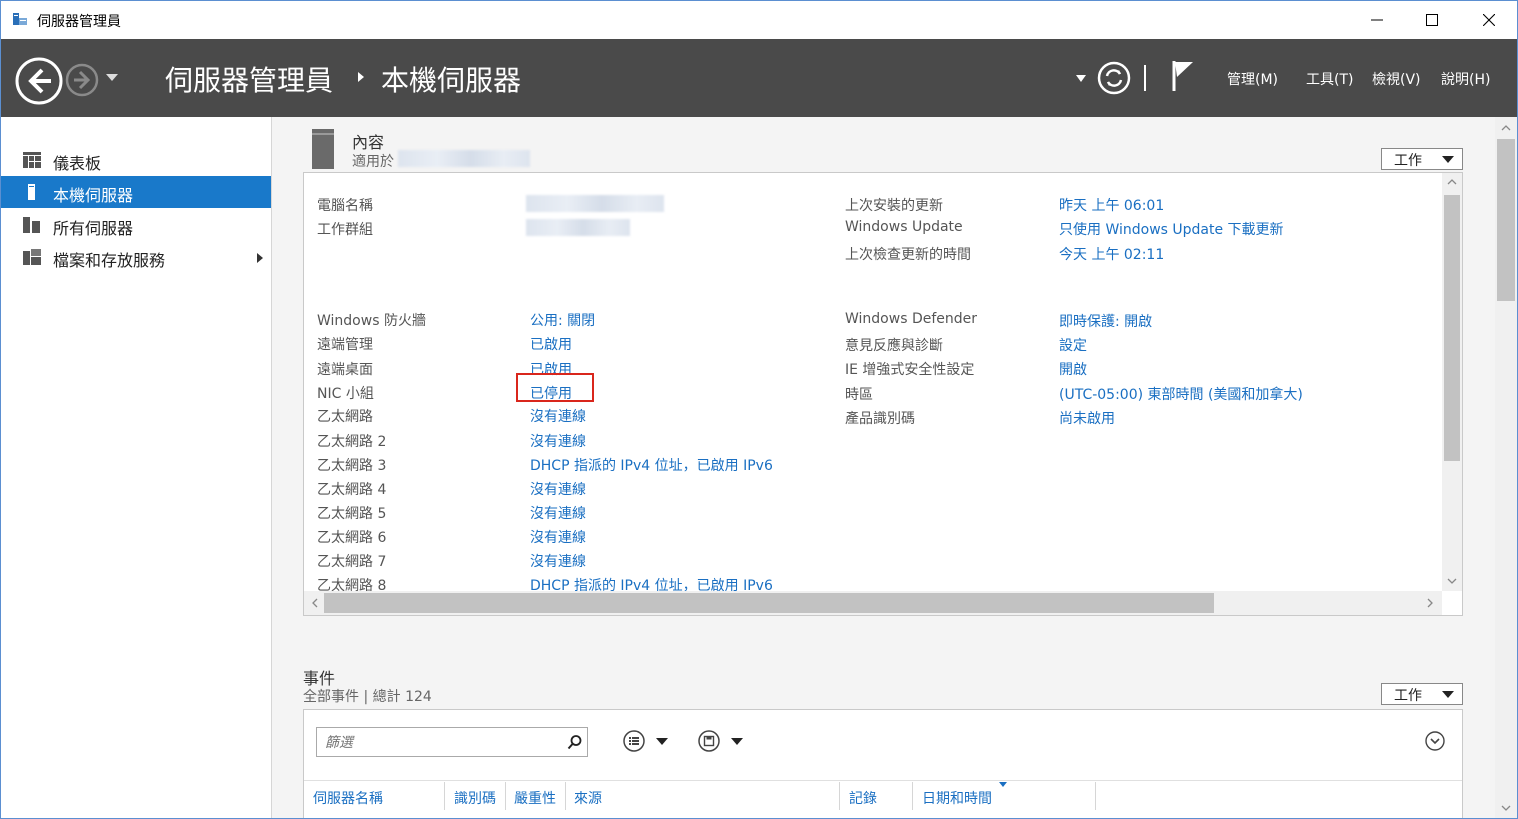 This screenshot has height=819, width=1518. I want to click on prop-label-remote-management: 遠端管理, so click(345, 345).